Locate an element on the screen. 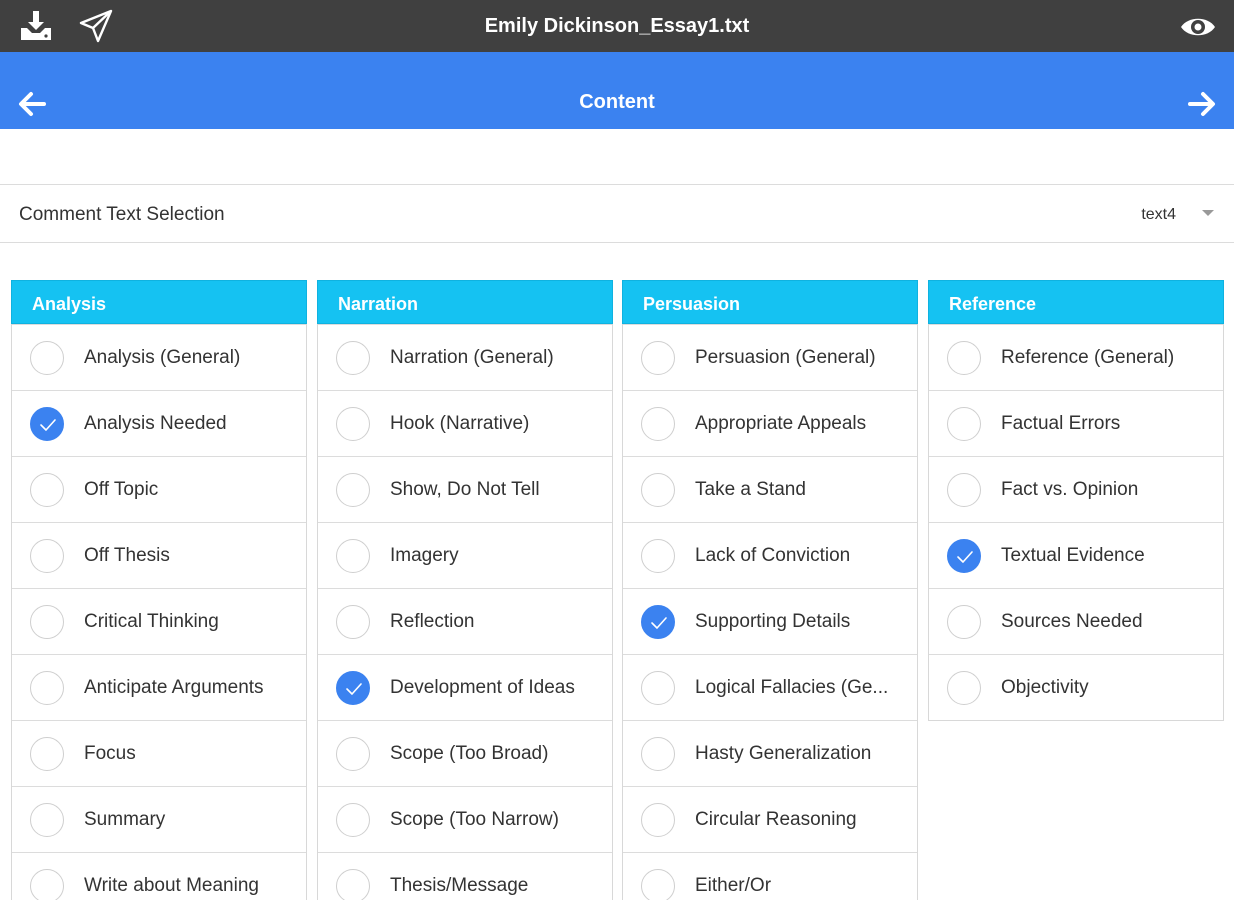 The height and width of the screenshot is (900, 1234). list-item-label: Reflection is located at coordinates (432, 621).